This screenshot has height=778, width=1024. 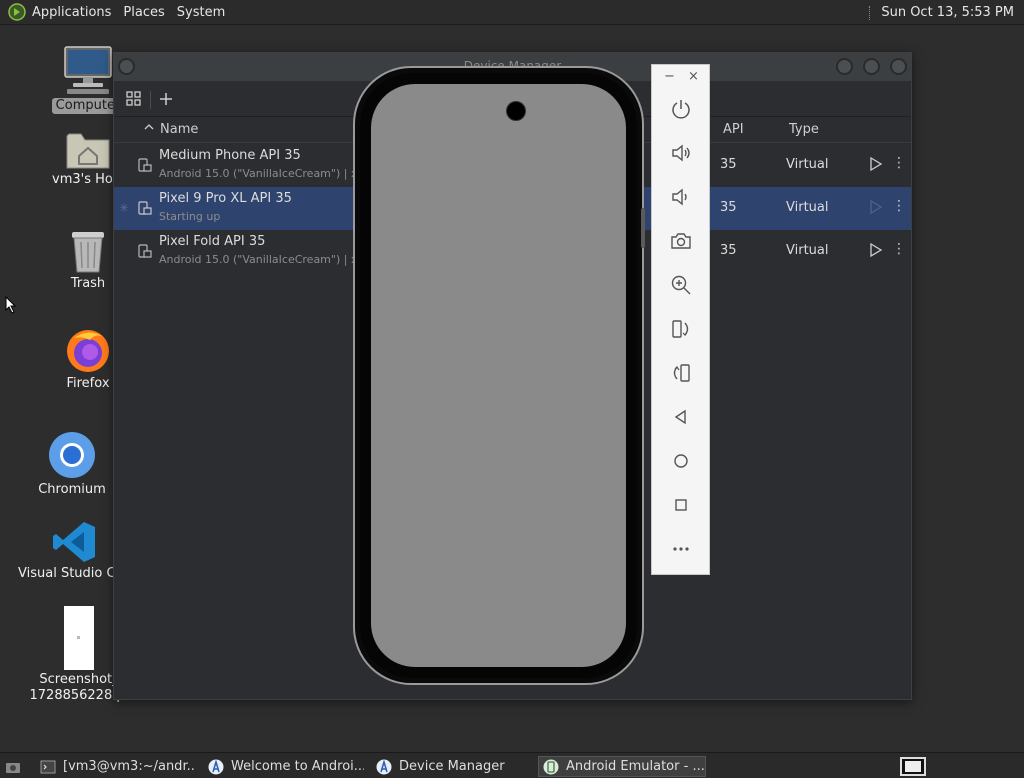 I want to click on home-button, so click(x=681, y=461).